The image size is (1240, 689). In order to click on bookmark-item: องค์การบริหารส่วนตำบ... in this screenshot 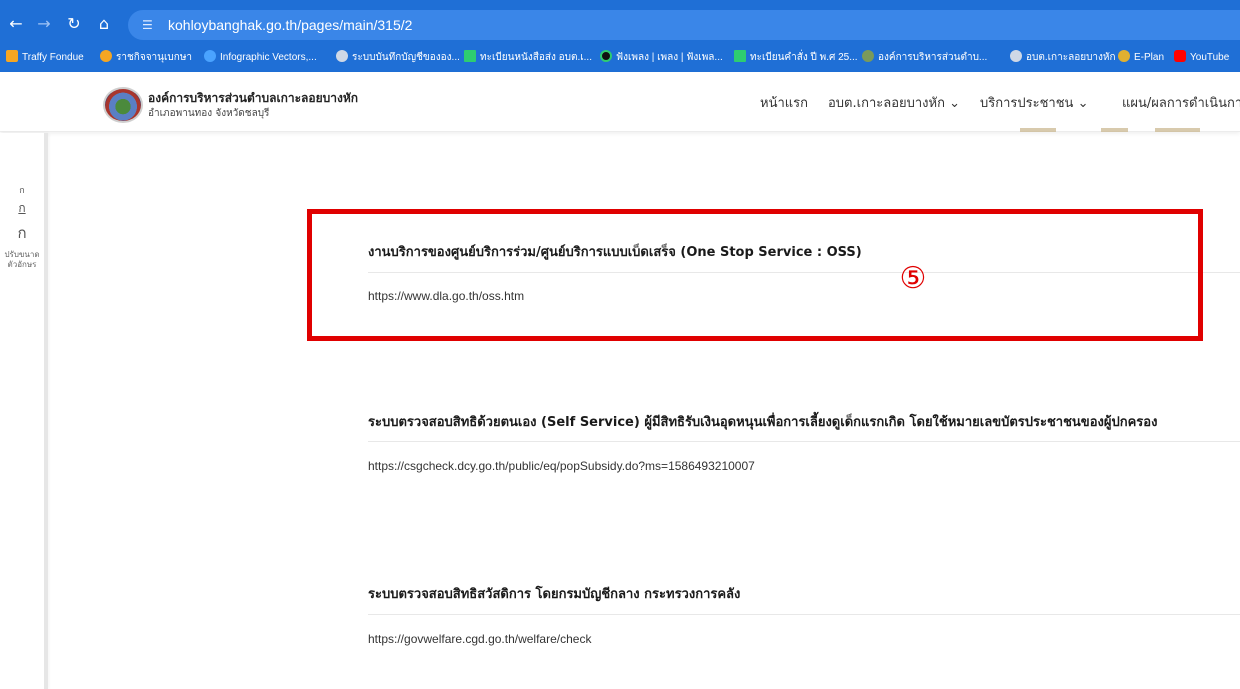, I will do `click(924, 58)`.